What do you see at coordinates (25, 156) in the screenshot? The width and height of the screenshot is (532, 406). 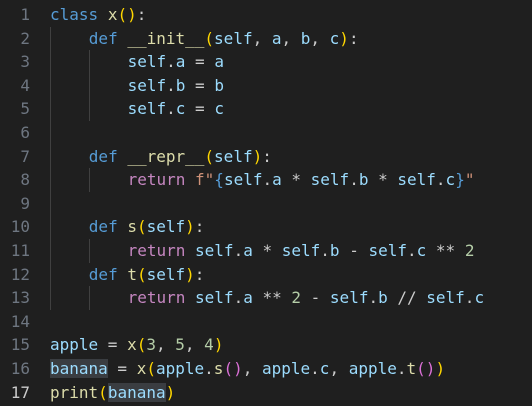 I see `line-number: 7` at bounding box center [25, 156].